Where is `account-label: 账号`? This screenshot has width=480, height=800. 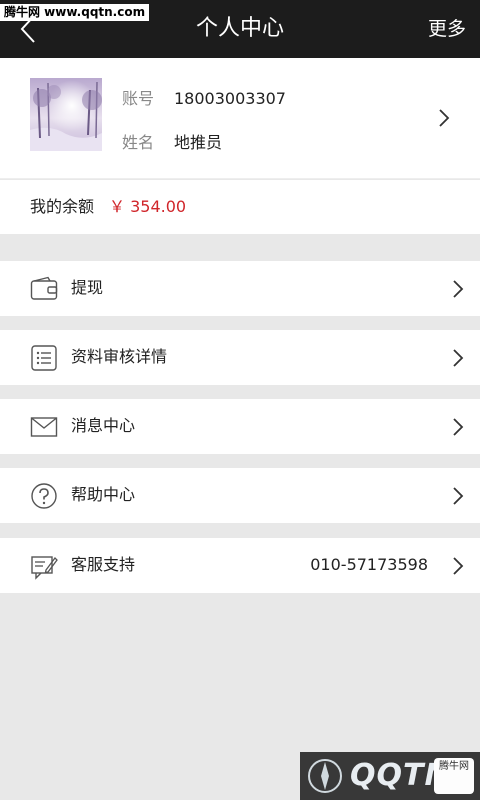
account-label: 账号 is located at coordinates (138, 98).